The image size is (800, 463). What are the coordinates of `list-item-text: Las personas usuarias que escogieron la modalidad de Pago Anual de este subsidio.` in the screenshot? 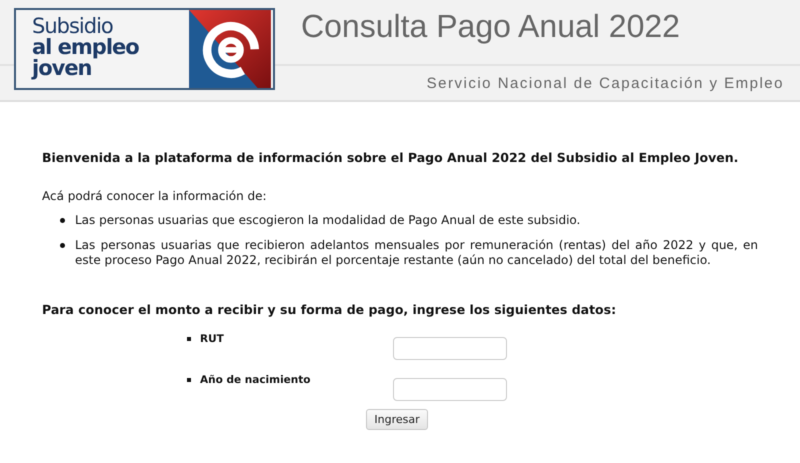 It's located at (327, 220).